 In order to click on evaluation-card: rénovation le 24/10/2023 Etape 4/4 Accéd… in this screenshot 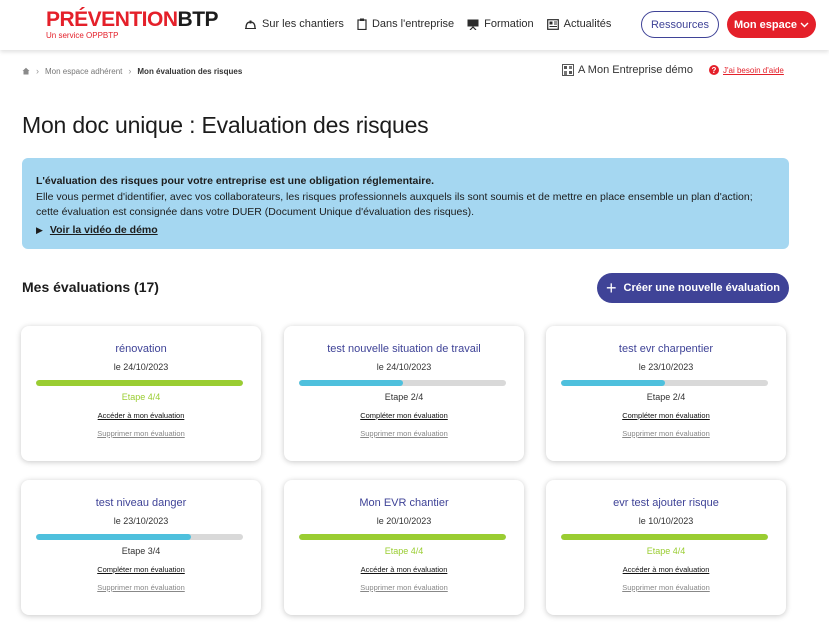, I will do `click(141, 393)`.